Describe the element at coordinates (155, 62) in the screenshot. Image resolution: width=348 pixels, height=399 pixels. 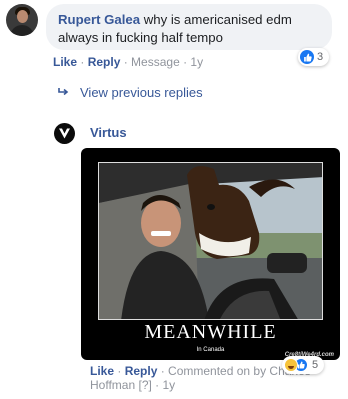
I see `message-link: Message` at that location.